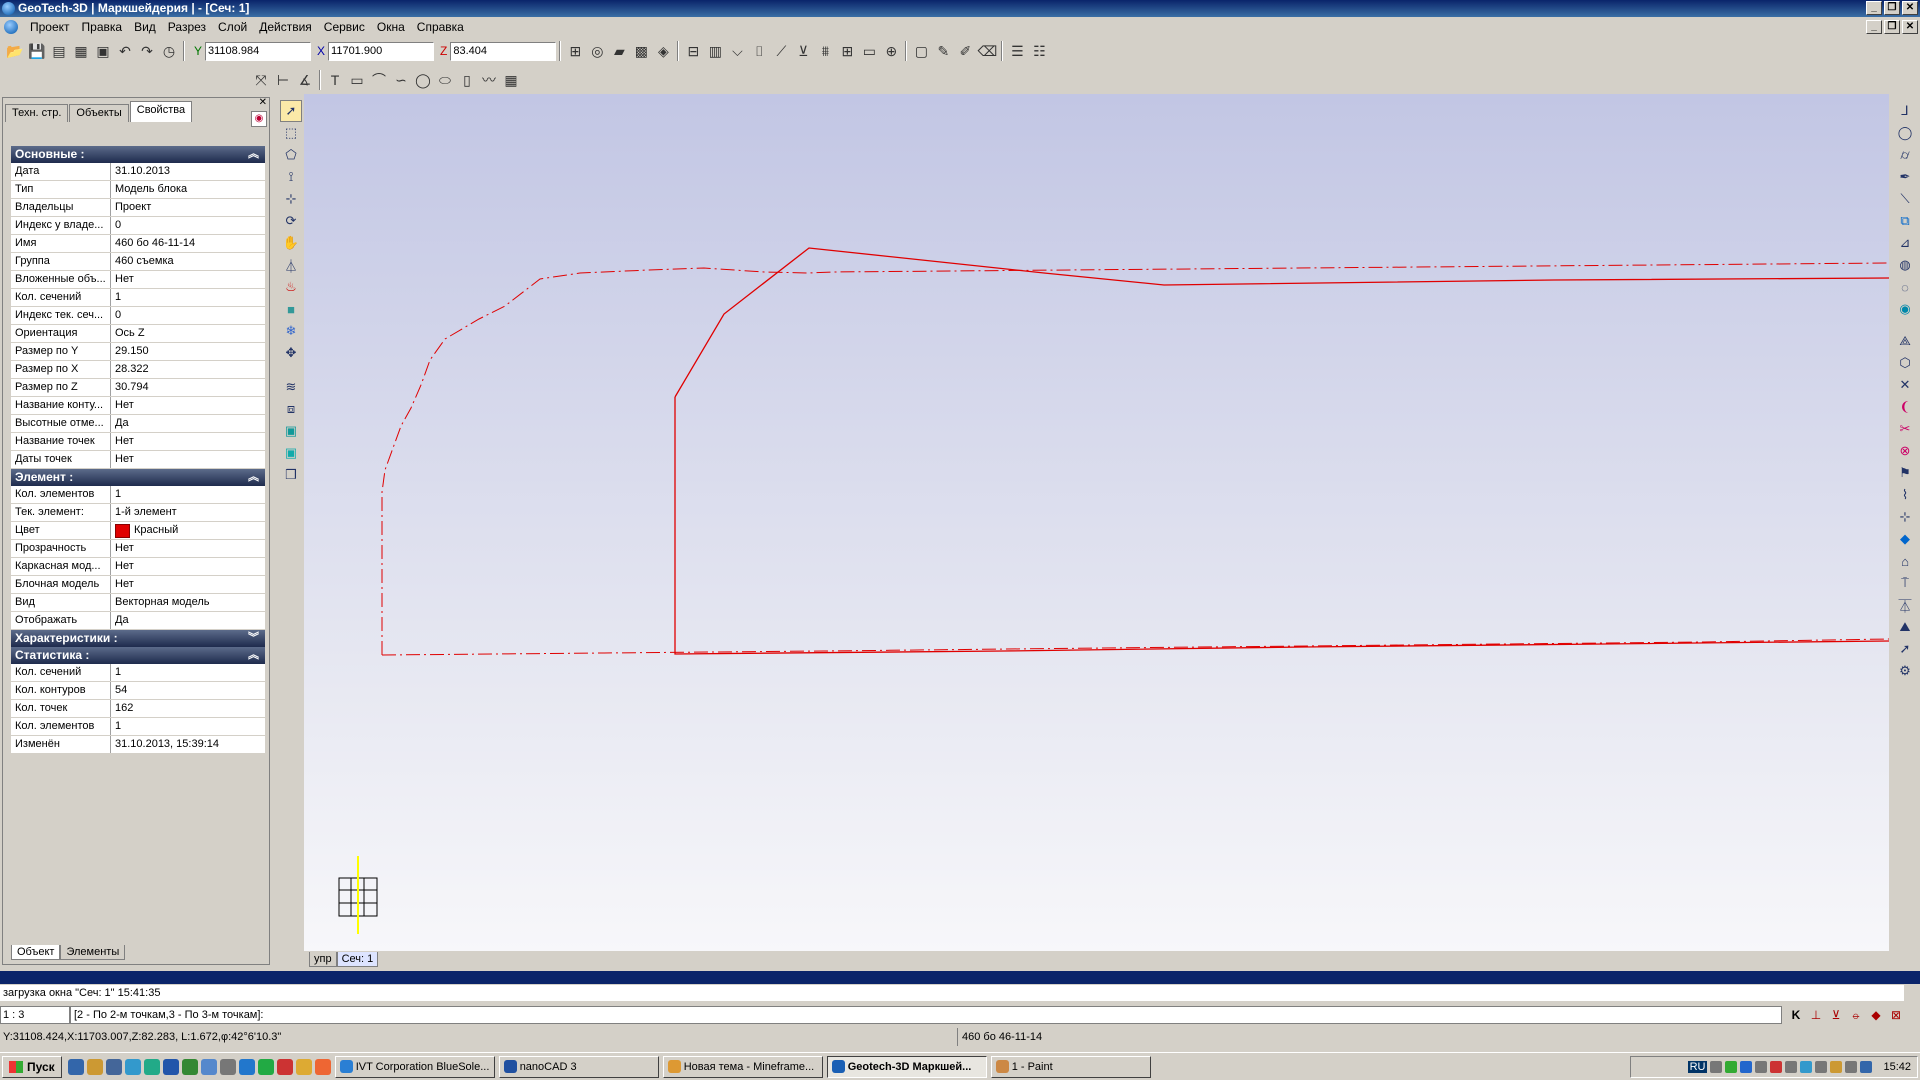 The width and height of the screenshot is (1920, 1080). Describe the element at coordinates (1905, 385) in the screenshot. I see `cross-icon: ✕` at that location.